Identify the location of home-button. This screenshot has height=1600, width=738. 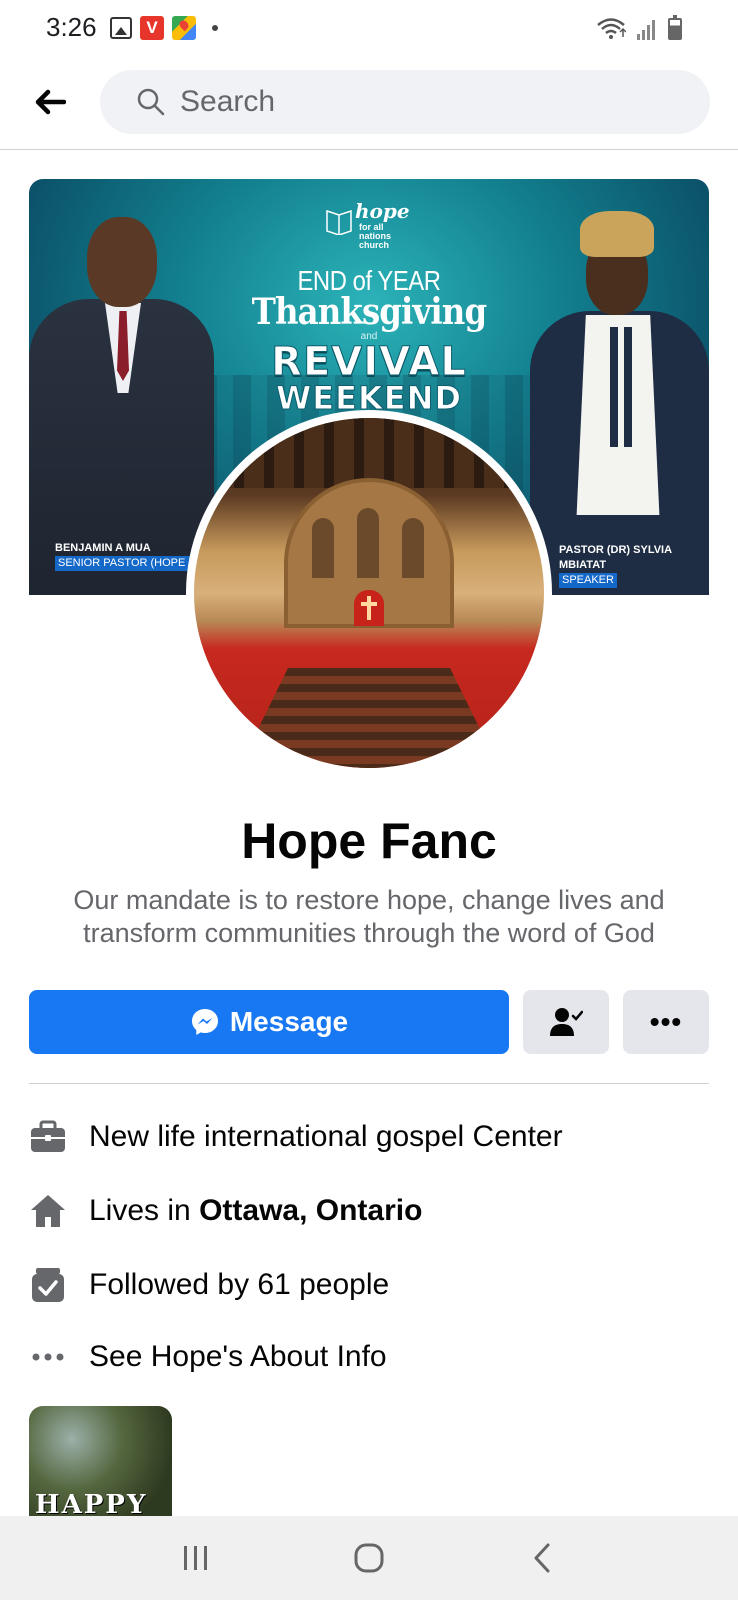
(369, 1558).